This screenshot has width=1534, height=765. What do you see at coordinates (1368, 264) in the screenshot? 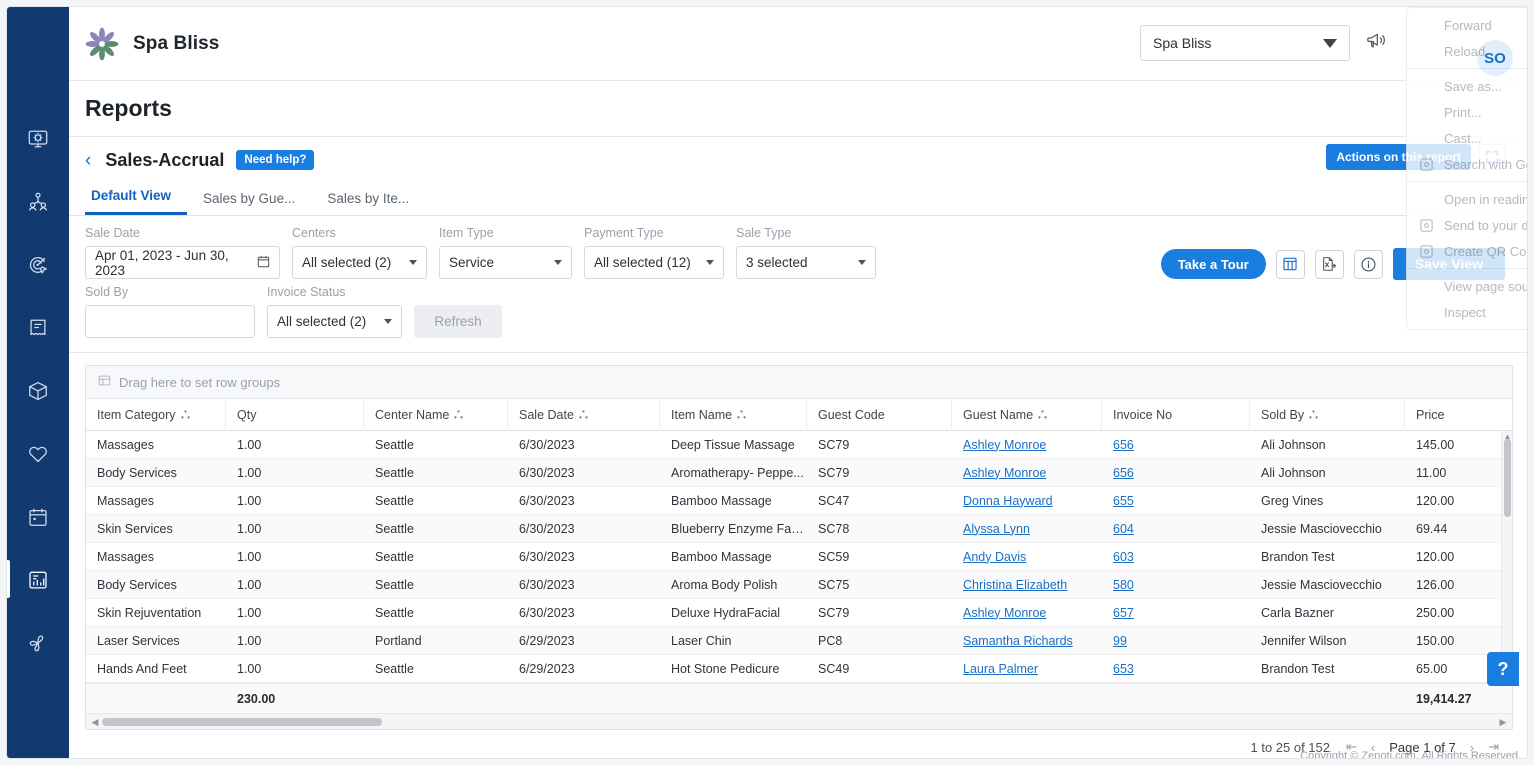
I see `info-circle-icon` at bounding box center [1368, 264].